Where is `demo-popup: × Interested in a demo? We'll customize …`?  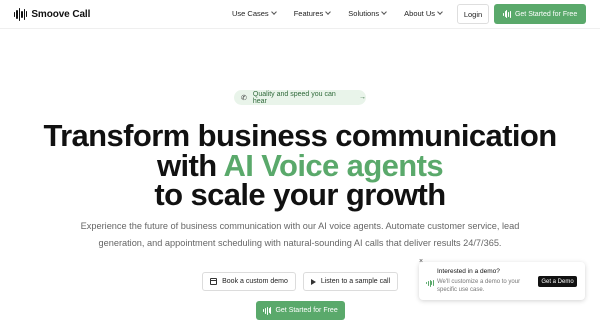
demo-popup: × Interested in a demo? We'll customize … is located at coordinates (502, 279).